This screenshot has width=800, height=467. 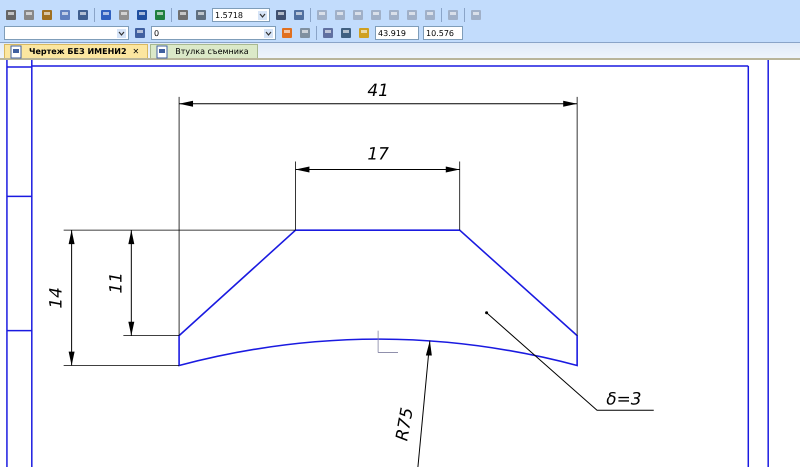 What do you see at coordinates (378, 90) in the screenshot?
I see `dimension-text: 41` at bounding box center [378, 90].